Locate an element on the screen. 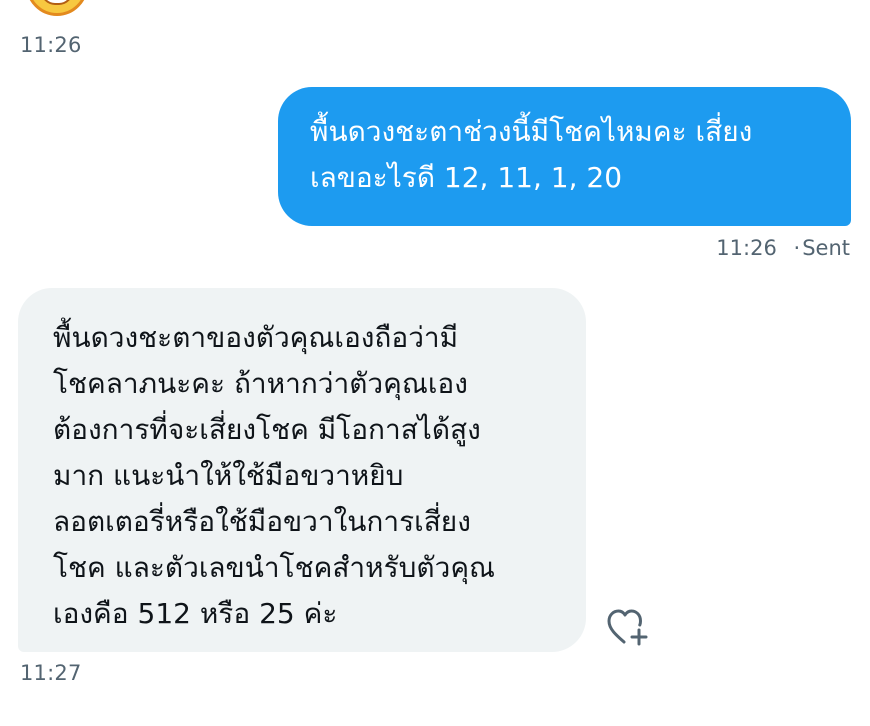 Image resolution: width=870 pixels, height=726 pixels. sent-message-timestamp: 11:26 is located at coordinates (746, 248).